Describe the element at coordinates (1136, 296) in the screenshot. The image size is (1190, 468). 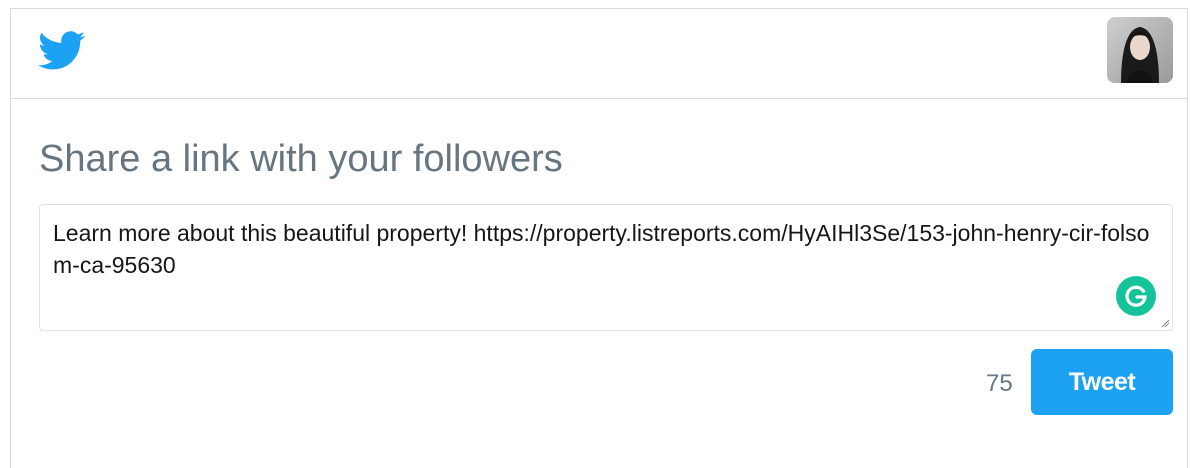
I see `grammarly-icon` at that location.